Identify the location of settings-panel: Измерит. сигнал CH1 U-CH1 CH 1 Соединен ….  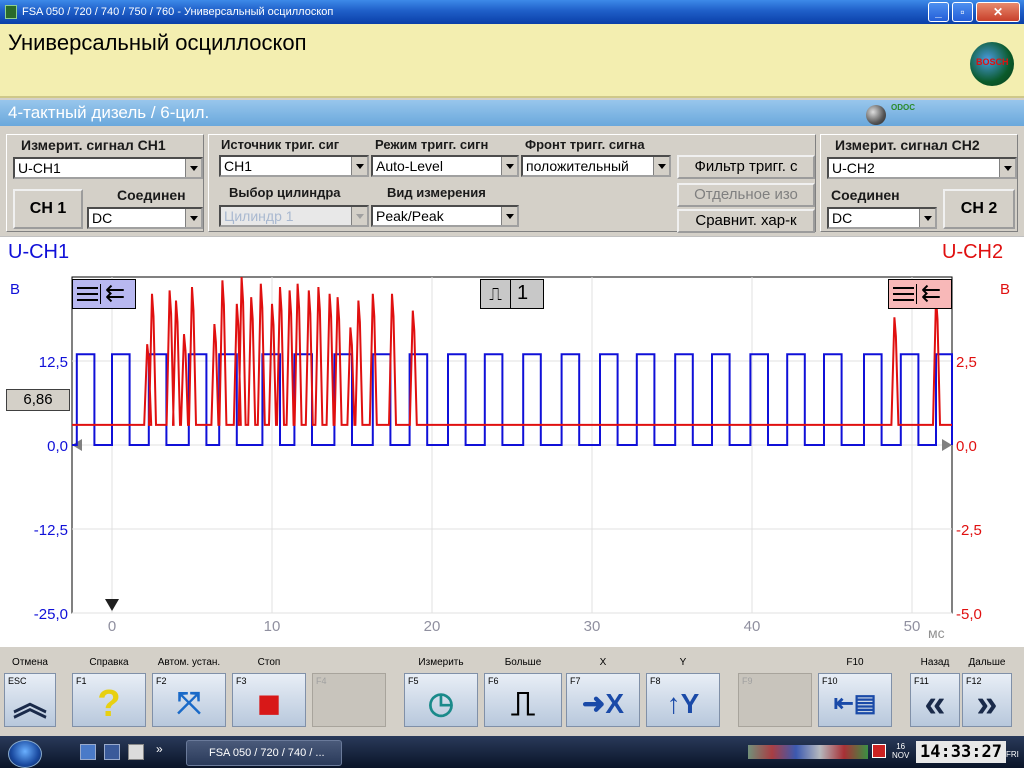
(512, 182).